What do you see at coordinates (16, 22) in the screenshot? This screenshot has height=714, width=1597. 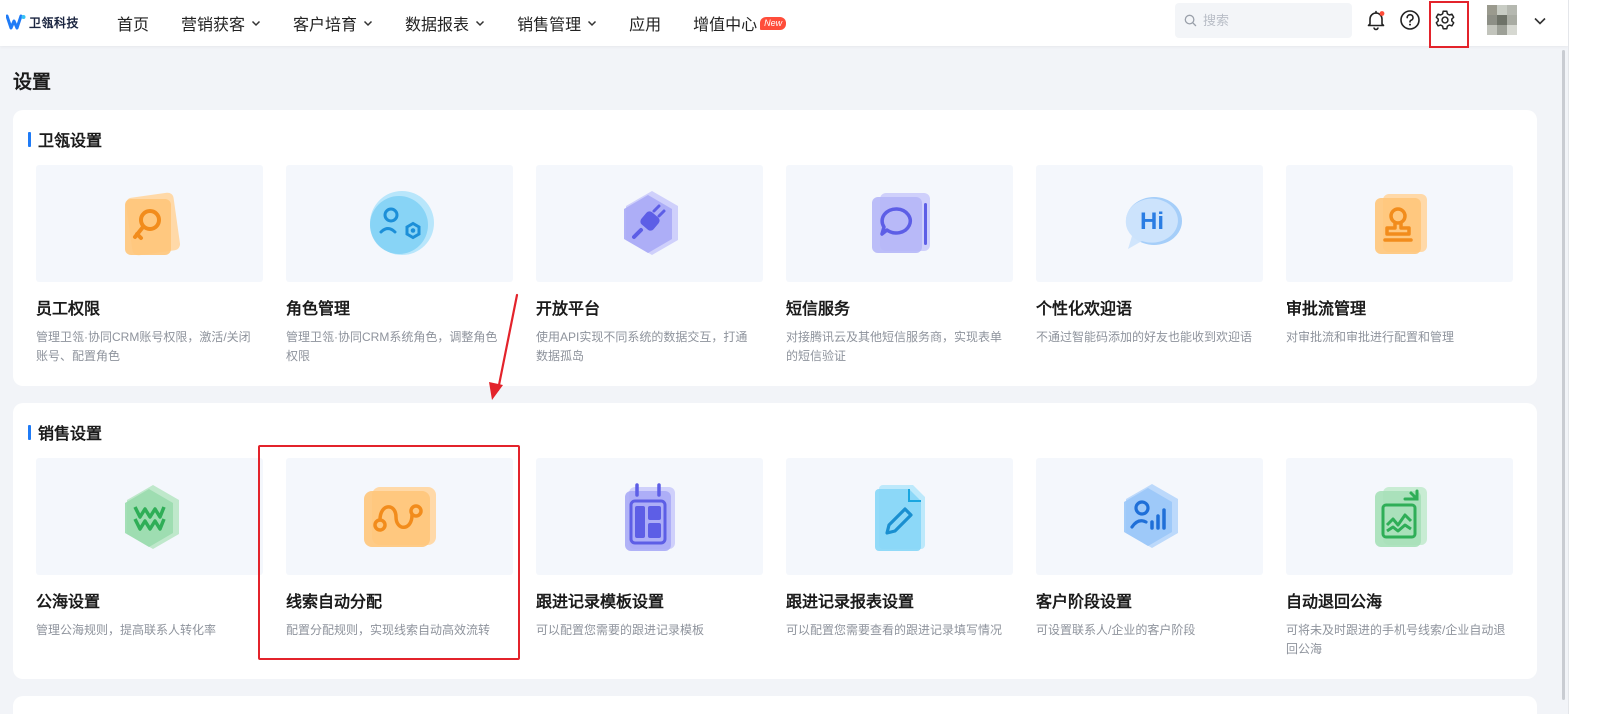 I see `brand-logo-icon` at bounding box center [16, 22].